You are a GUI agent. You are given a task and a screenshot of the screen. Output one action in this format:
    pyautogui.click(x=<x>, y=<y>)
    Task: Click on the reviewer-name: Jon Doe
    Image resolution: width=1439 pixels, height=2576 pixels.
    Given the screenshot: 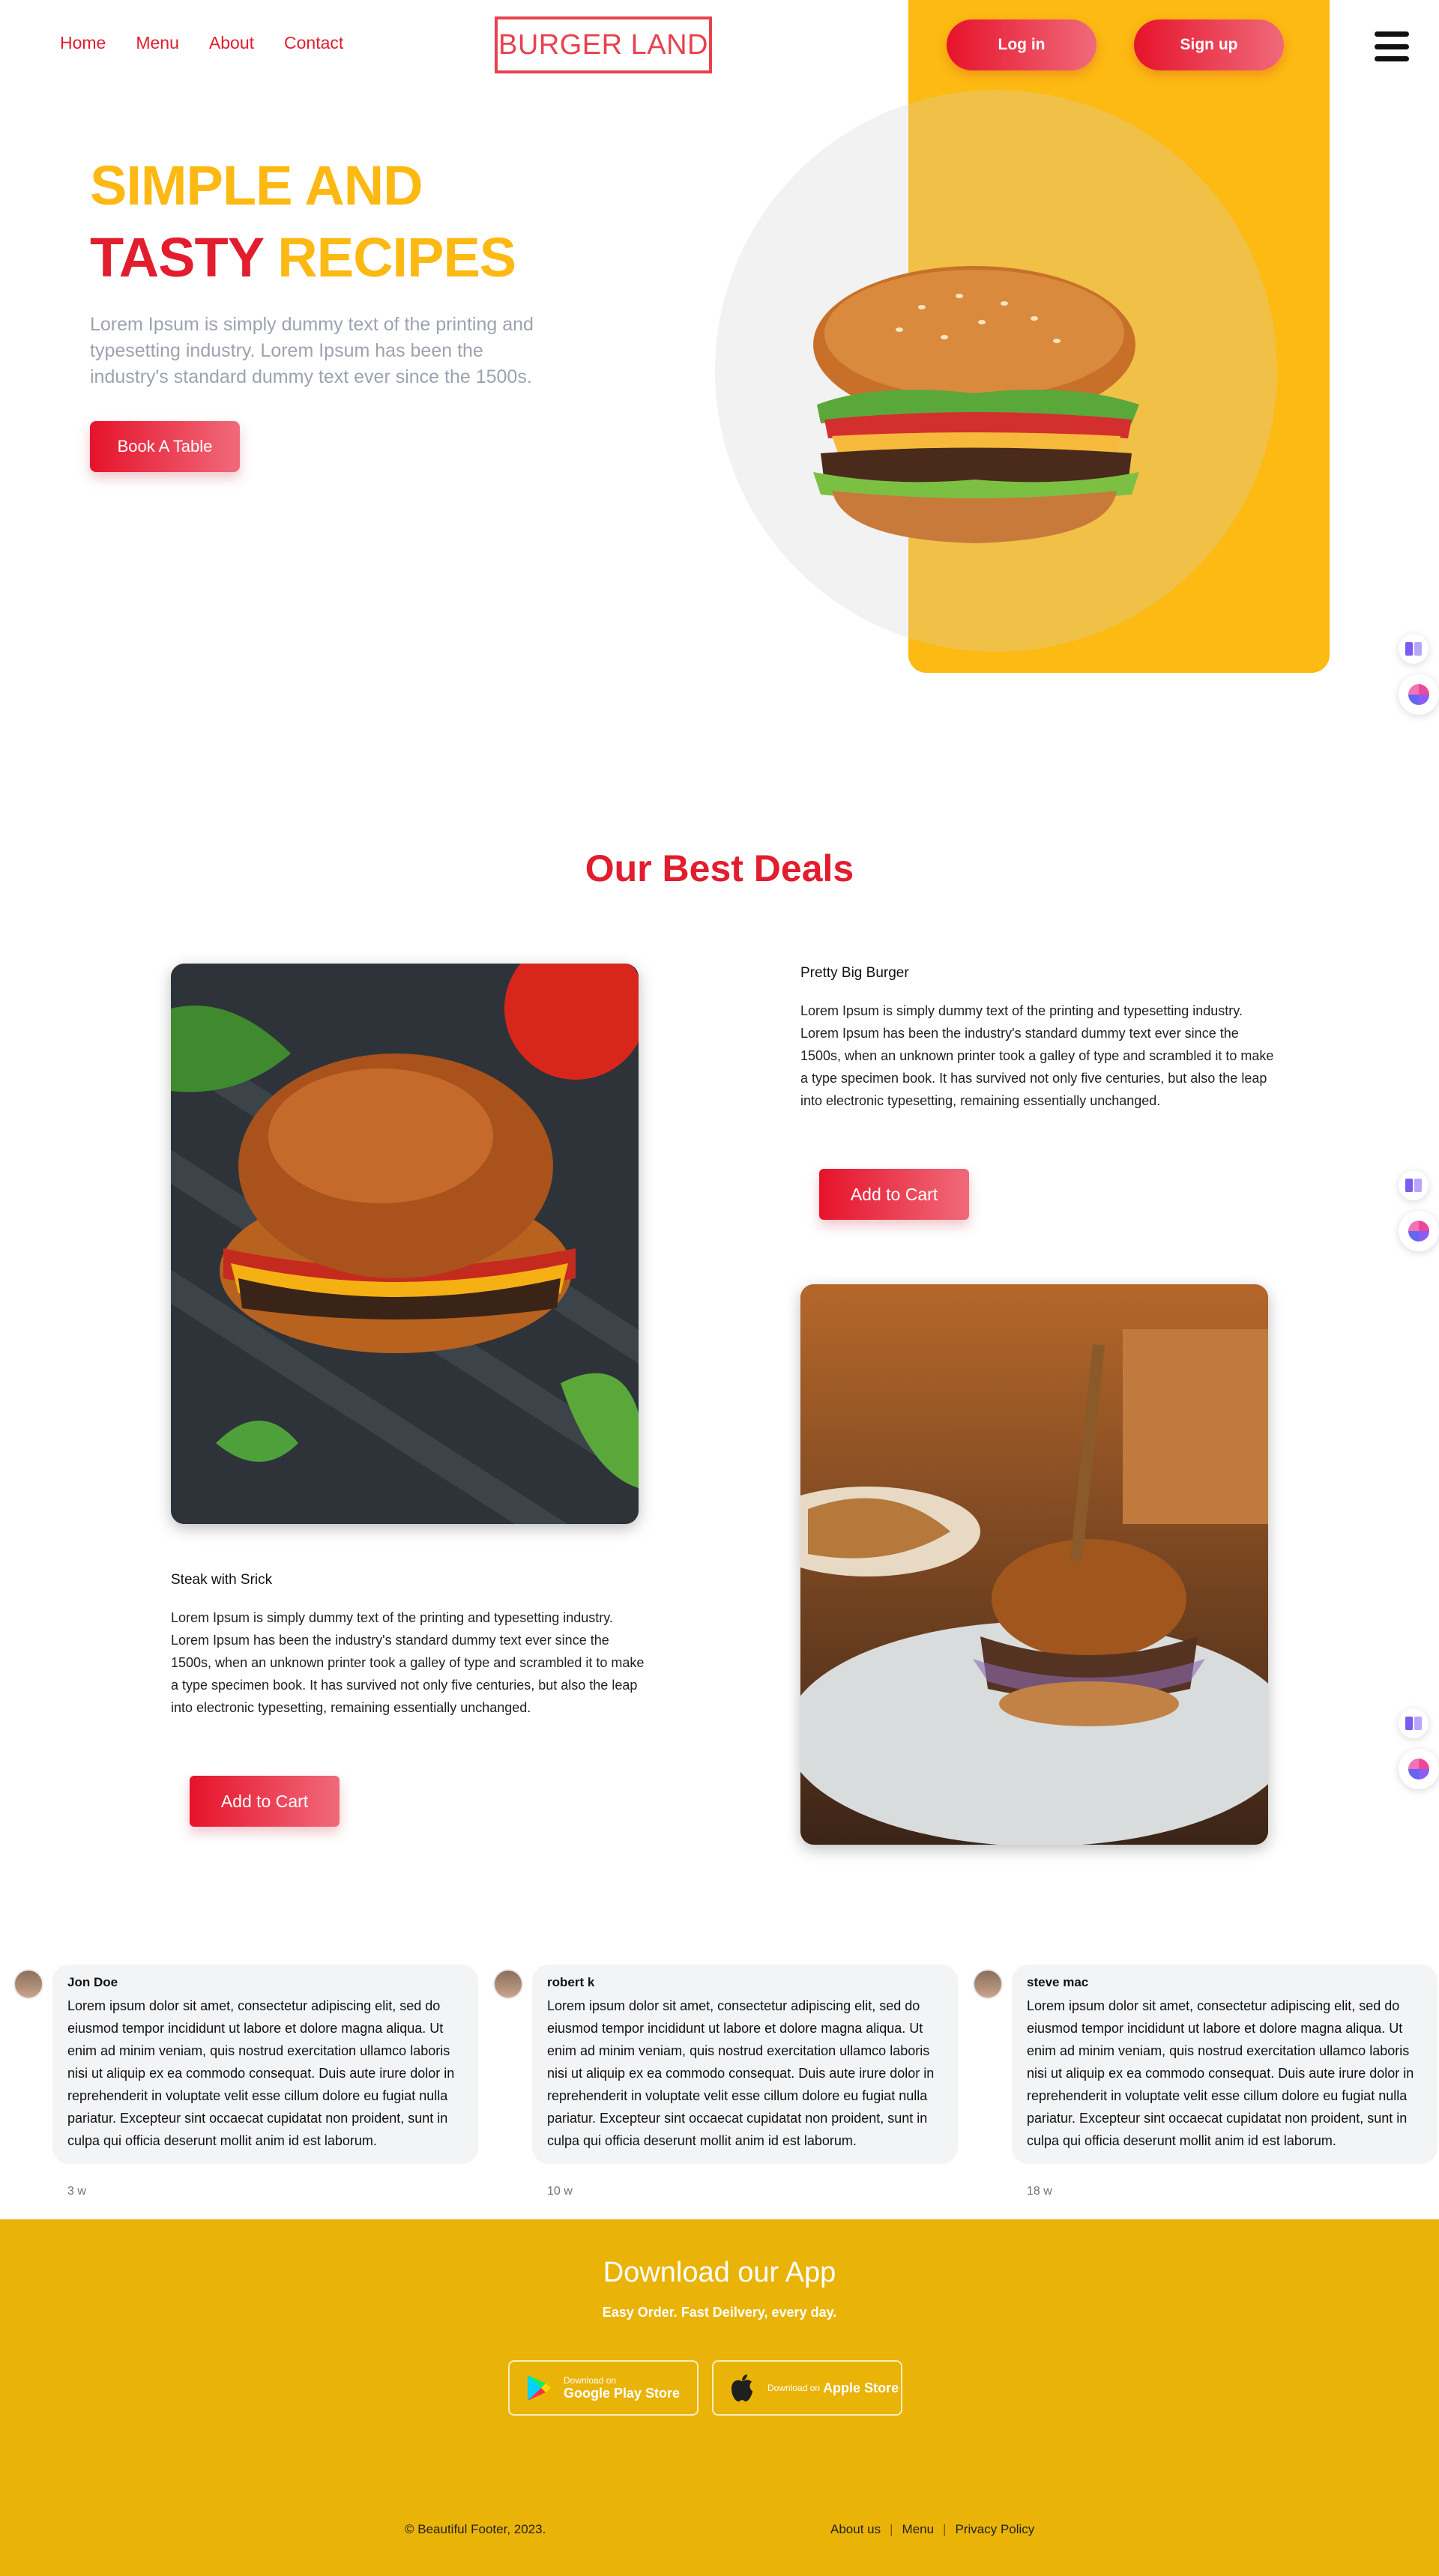 What is the action you would take?
    pyautogui.click(x=92, y=1982)
    